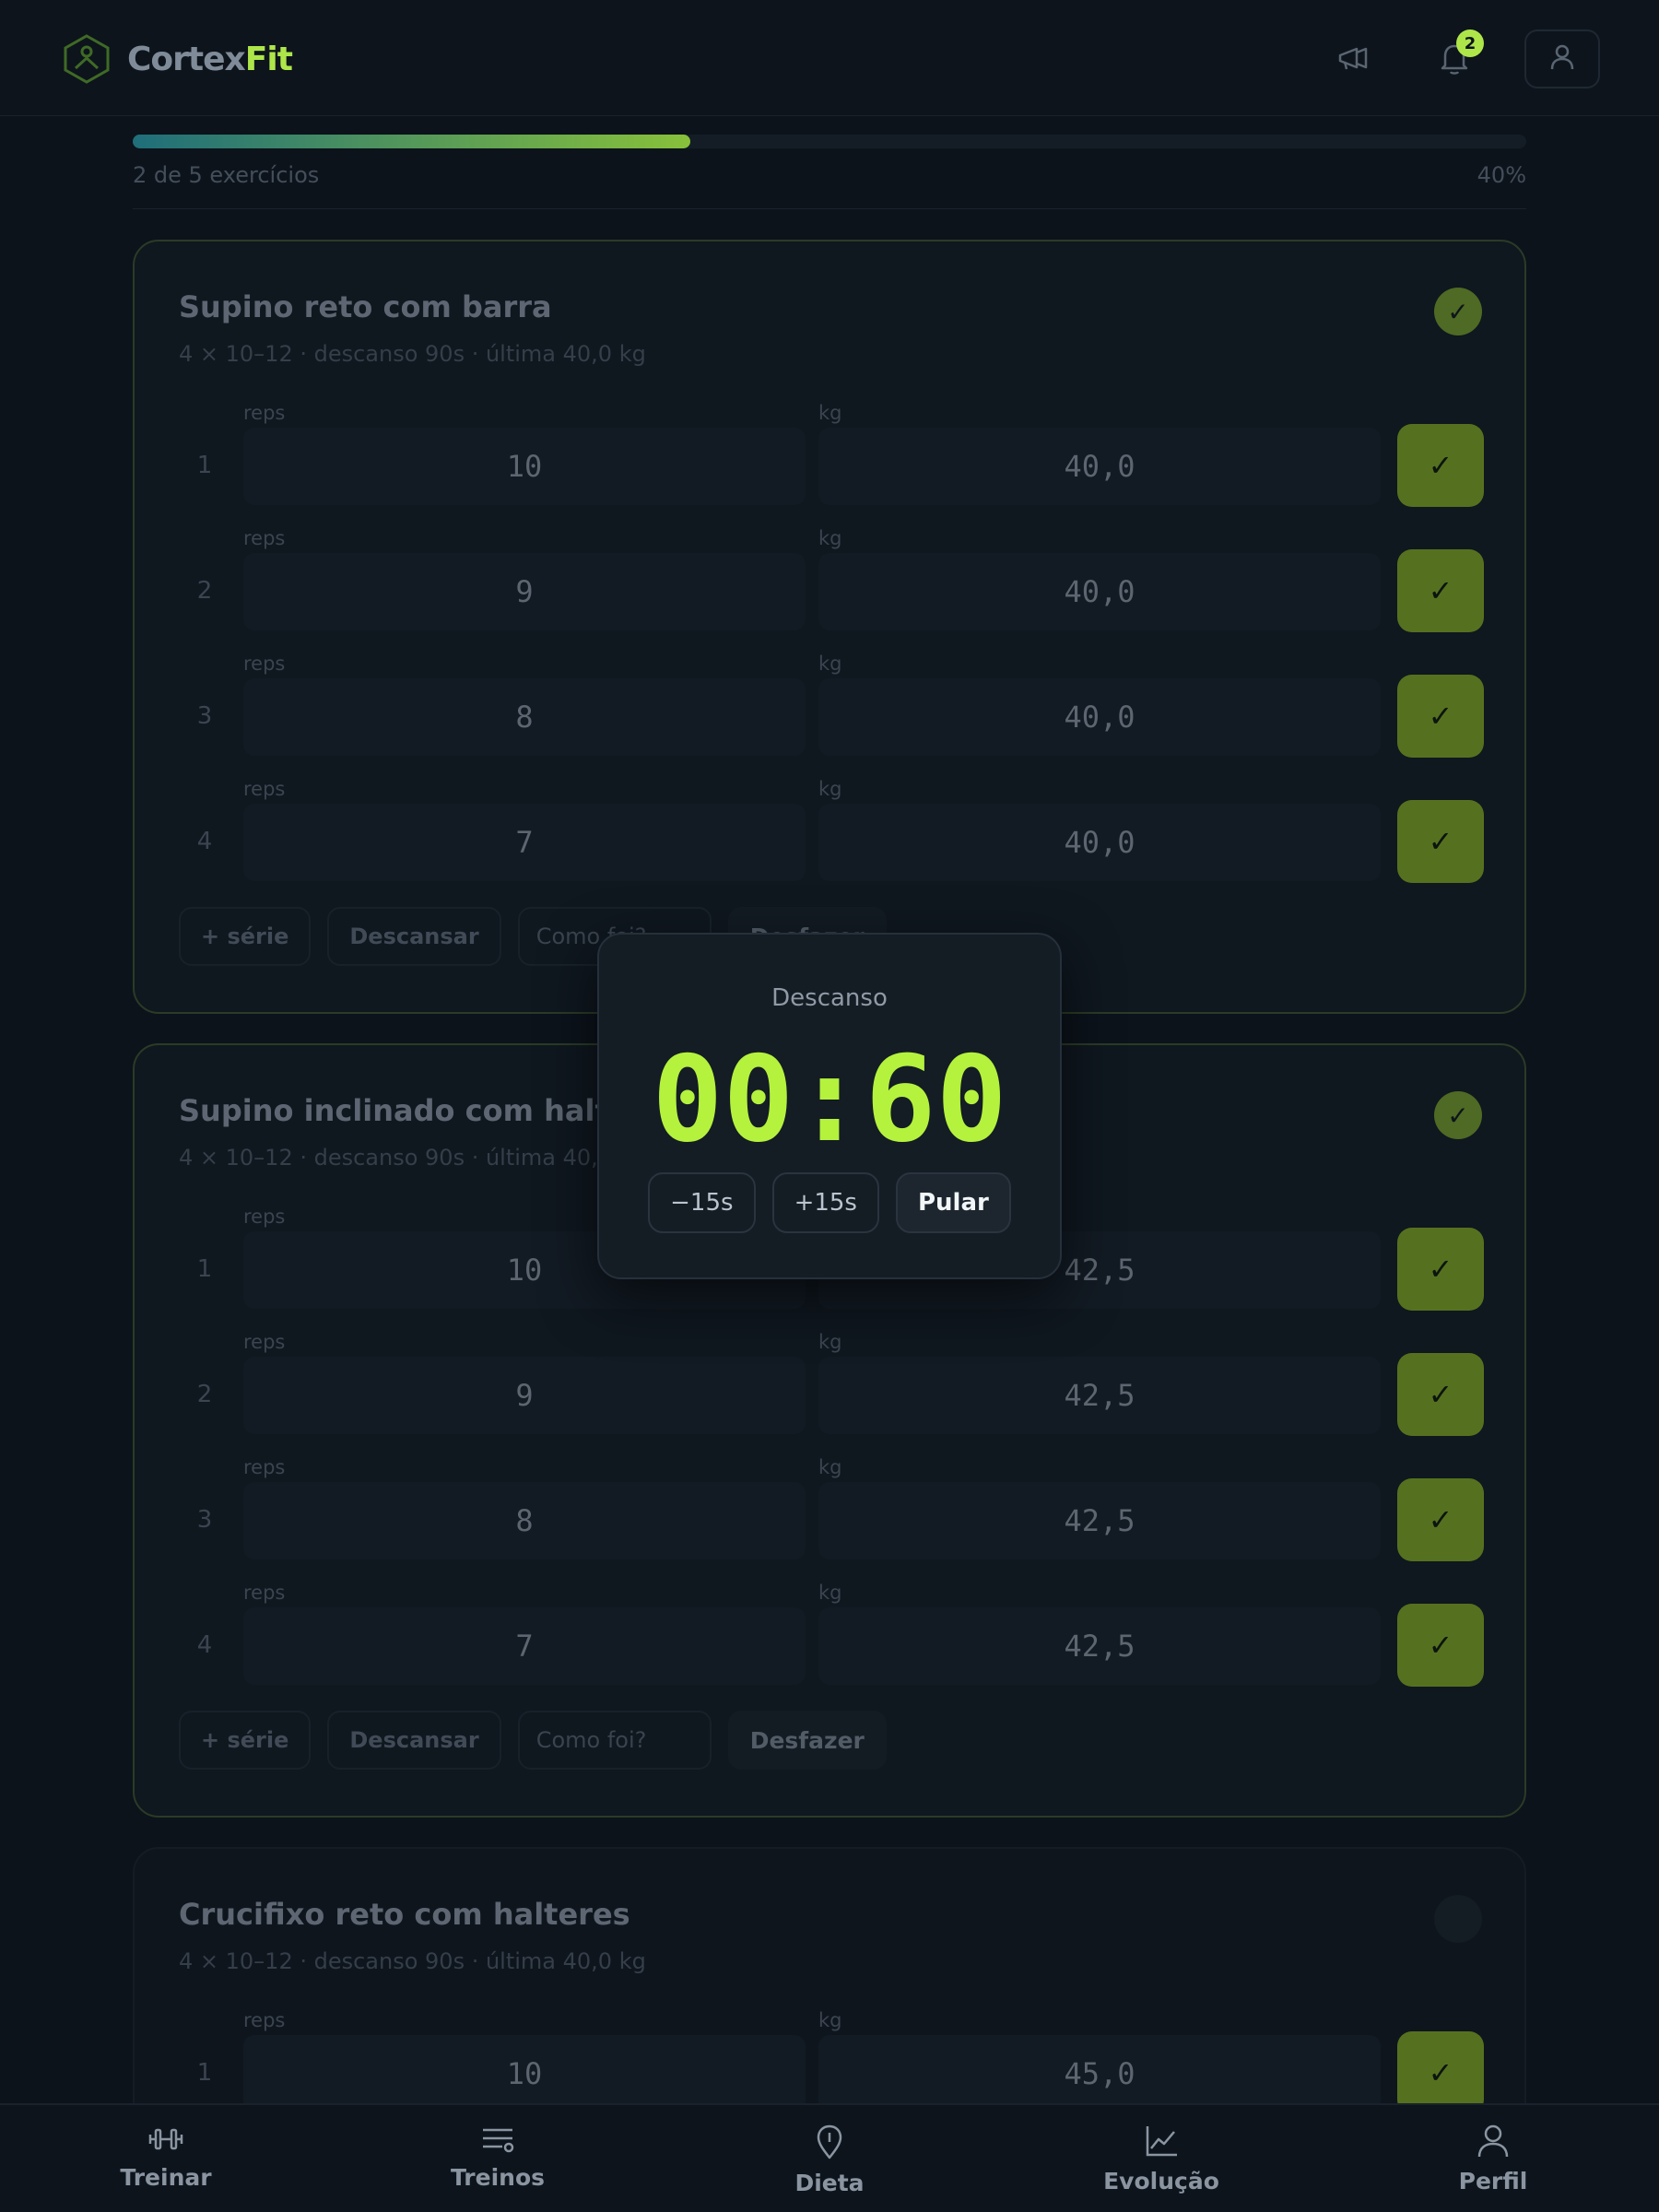  What do you see at coordinates (702, 1202) in the screenshot?
I see `minus-15s-button: −15s` at bounding box center [702, 1202].